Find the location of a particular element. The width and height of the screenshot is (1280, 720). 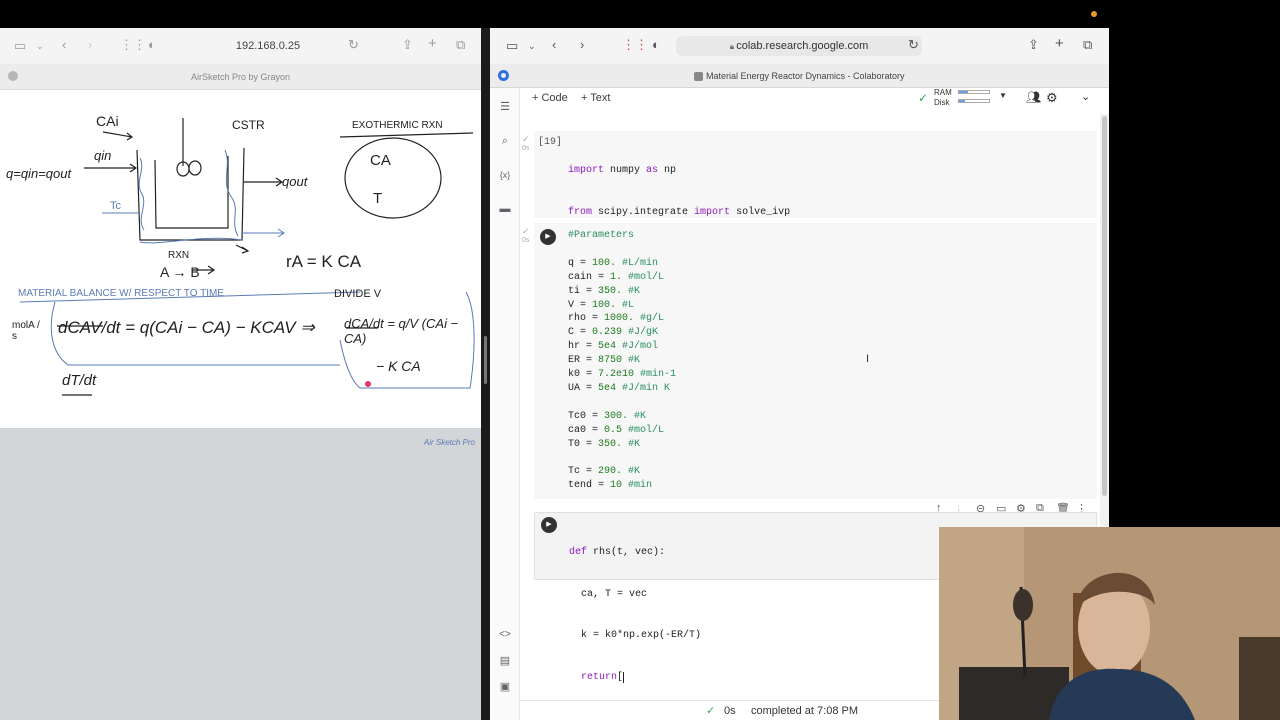

sketch-label-mola: molA / s is located at coordinates (26, 331).